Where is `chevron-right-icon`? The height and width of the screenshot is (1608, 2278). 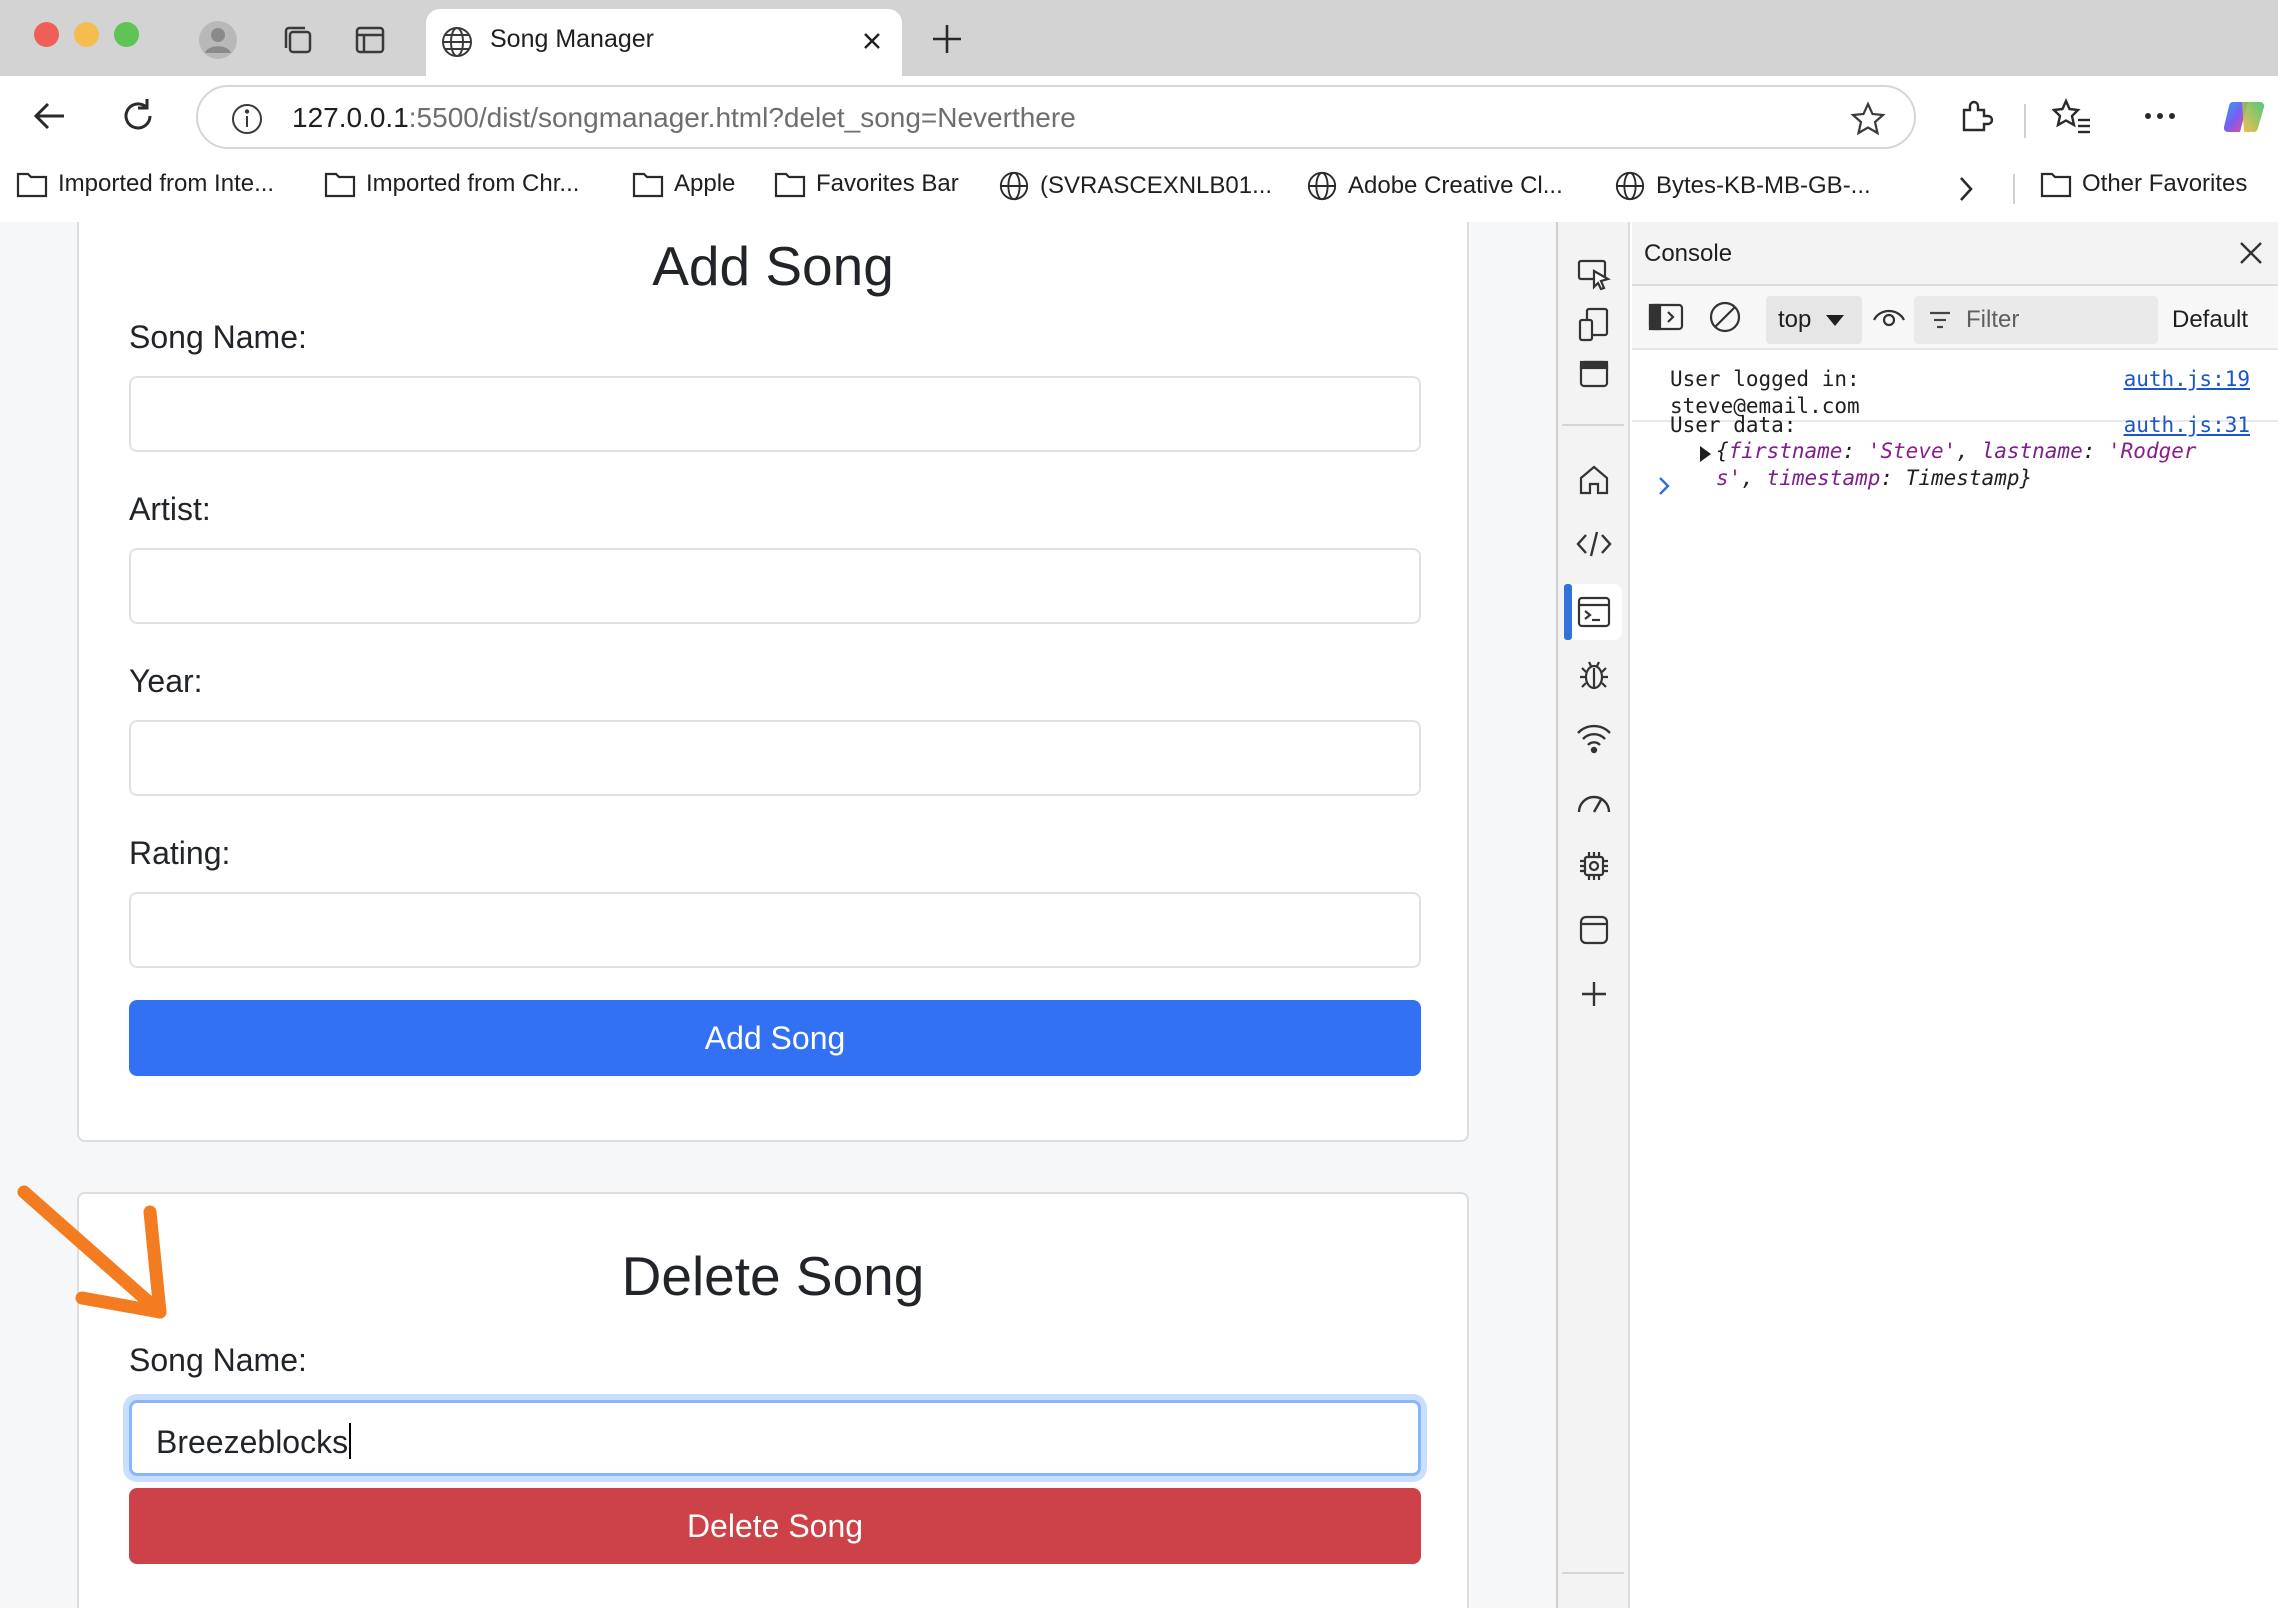 chevron-right-icon is located at coordinates (1966, 189).